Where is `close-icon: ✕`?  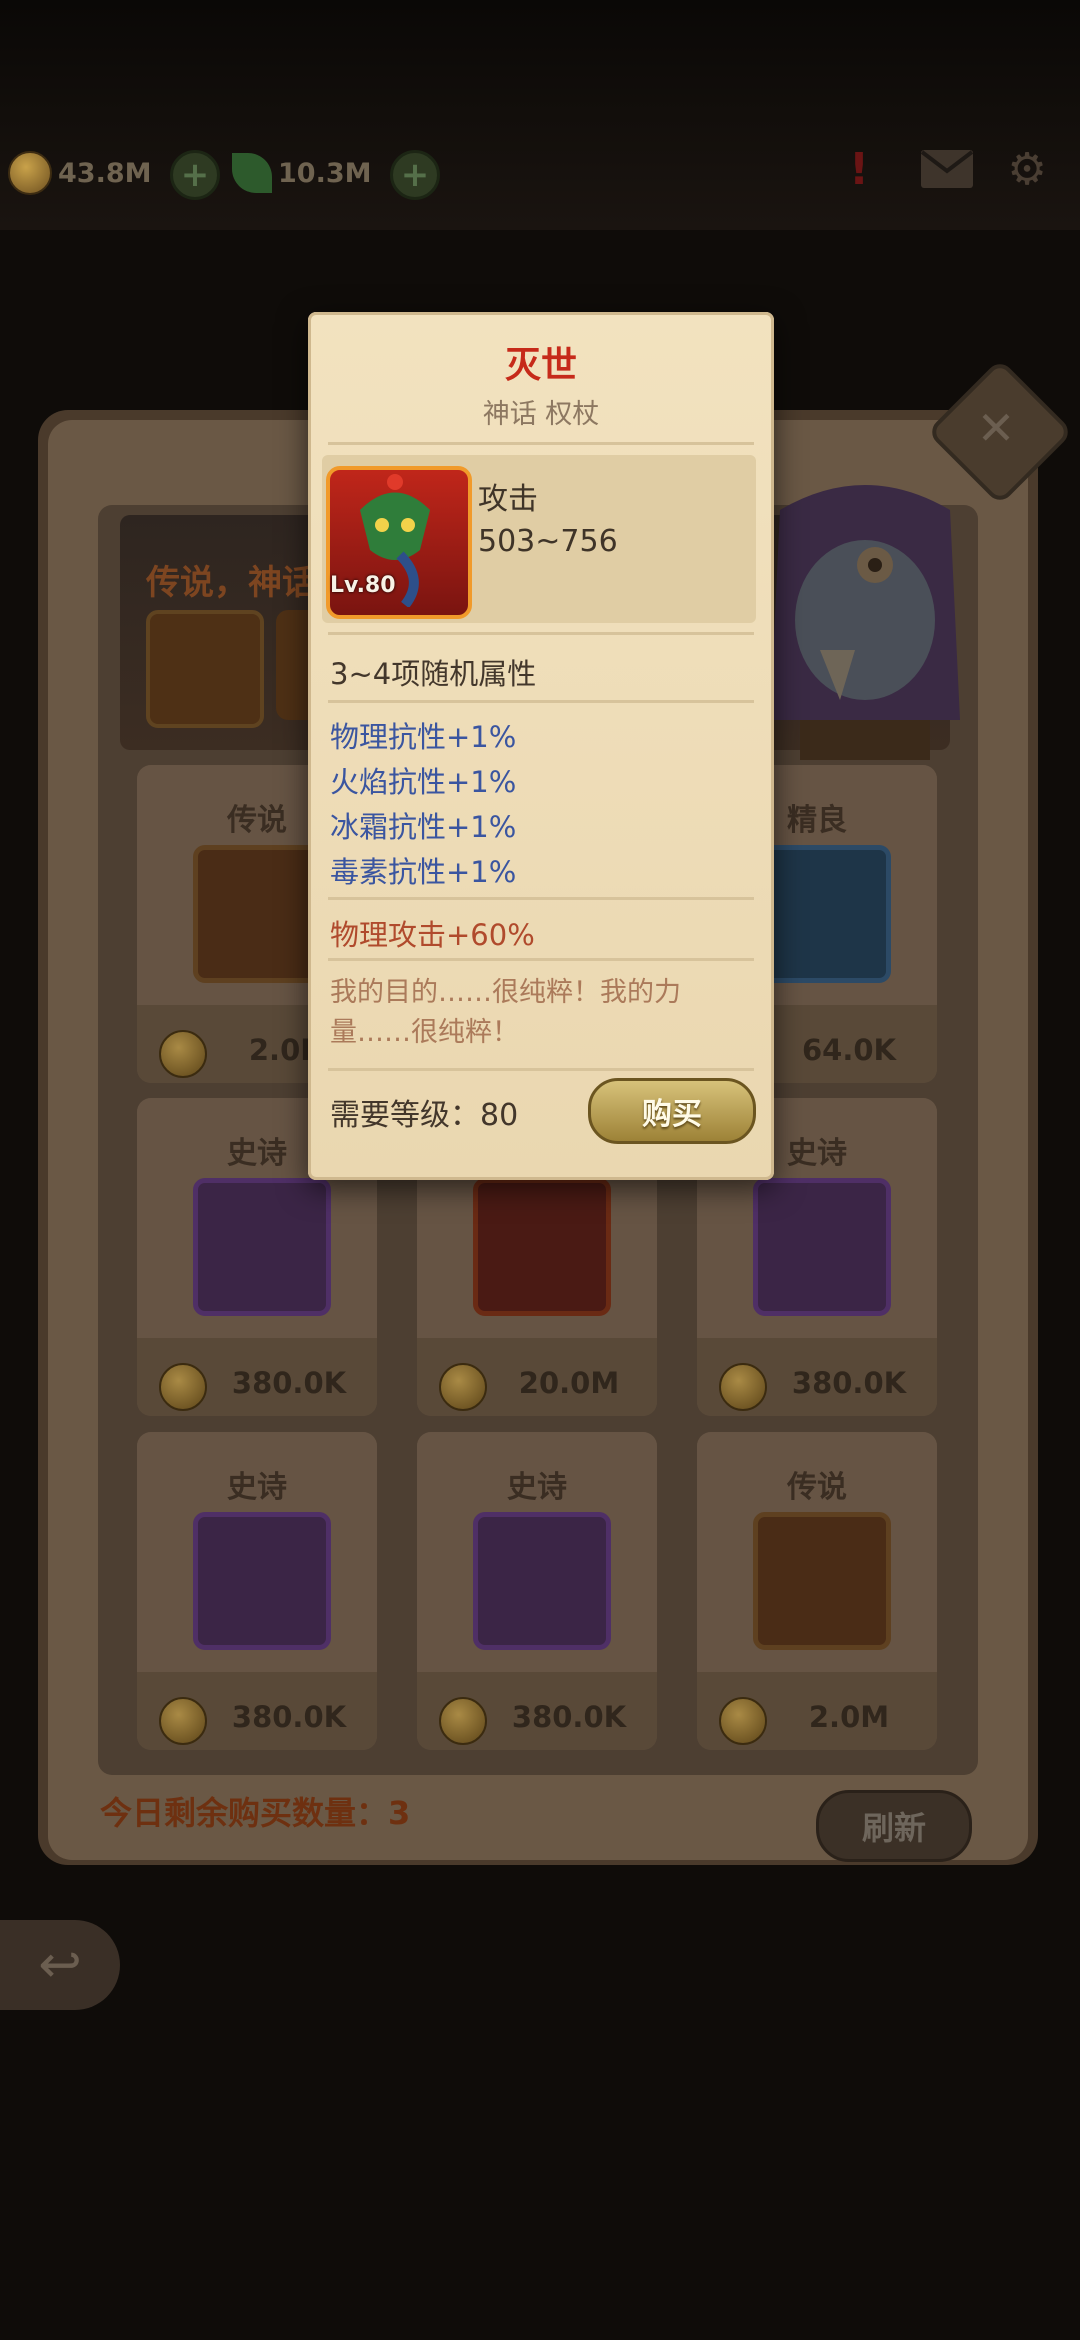 close-icon: ✕ is located at coordinates (996, 428).